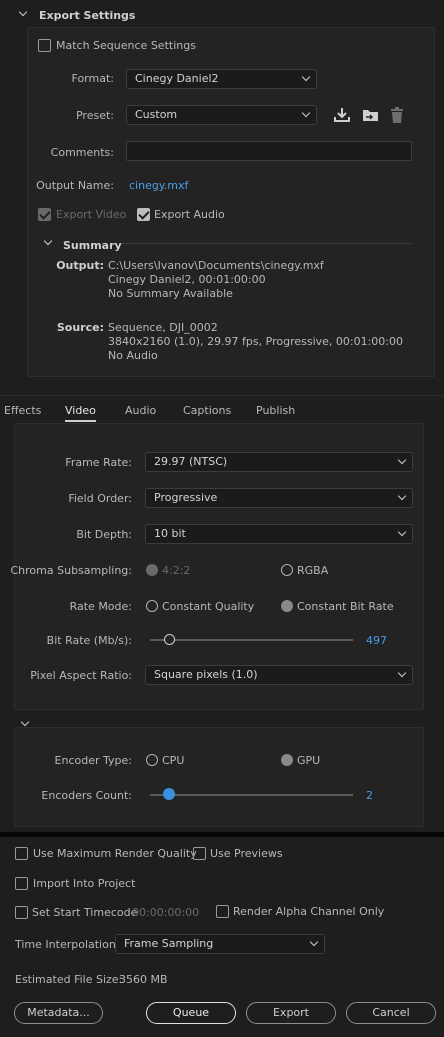 The image size is (444, 1037). Describe the element at coordinates (115, 853) in the screenshot. I see `max-render-quality-label: Use Maximum Render Quality` at that location.